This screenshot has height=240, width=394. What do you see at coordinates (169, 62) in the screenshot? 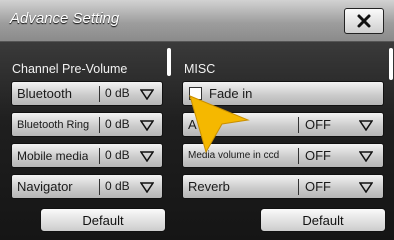
I see `left-scrollbar` at bounding box center [169, 62].